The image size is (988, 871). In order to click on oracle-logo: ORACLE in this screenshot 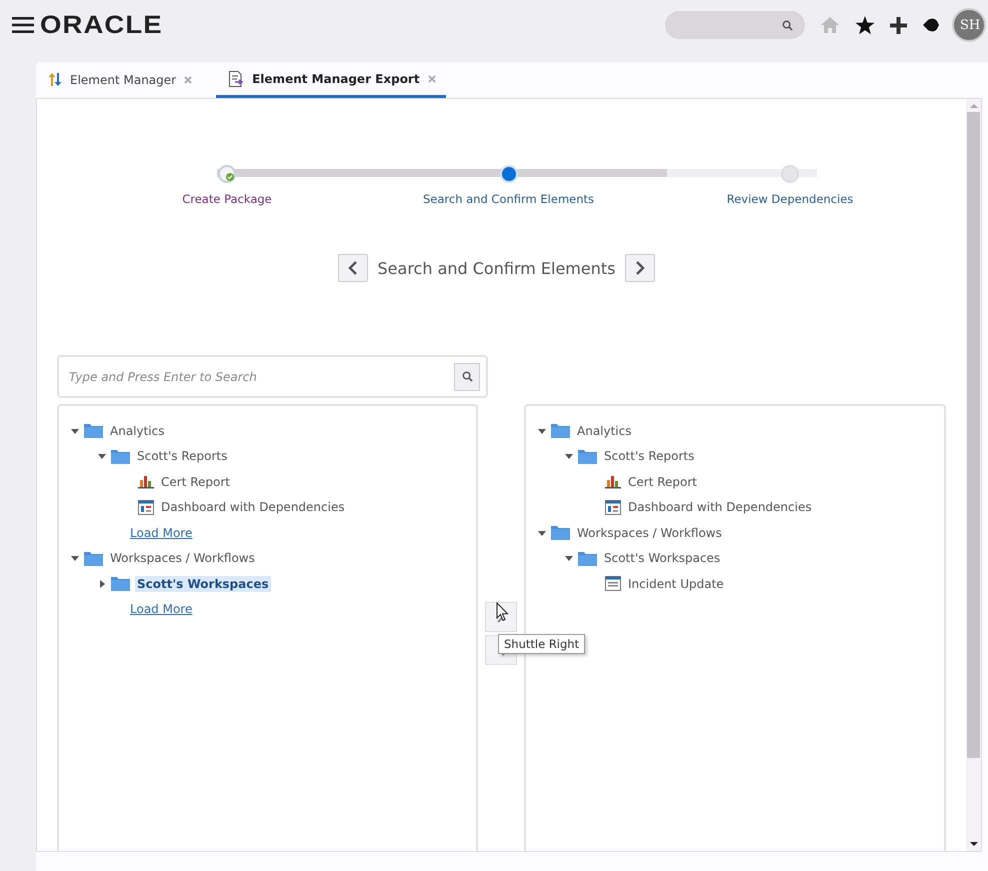, I will do `click(101, 25)`.